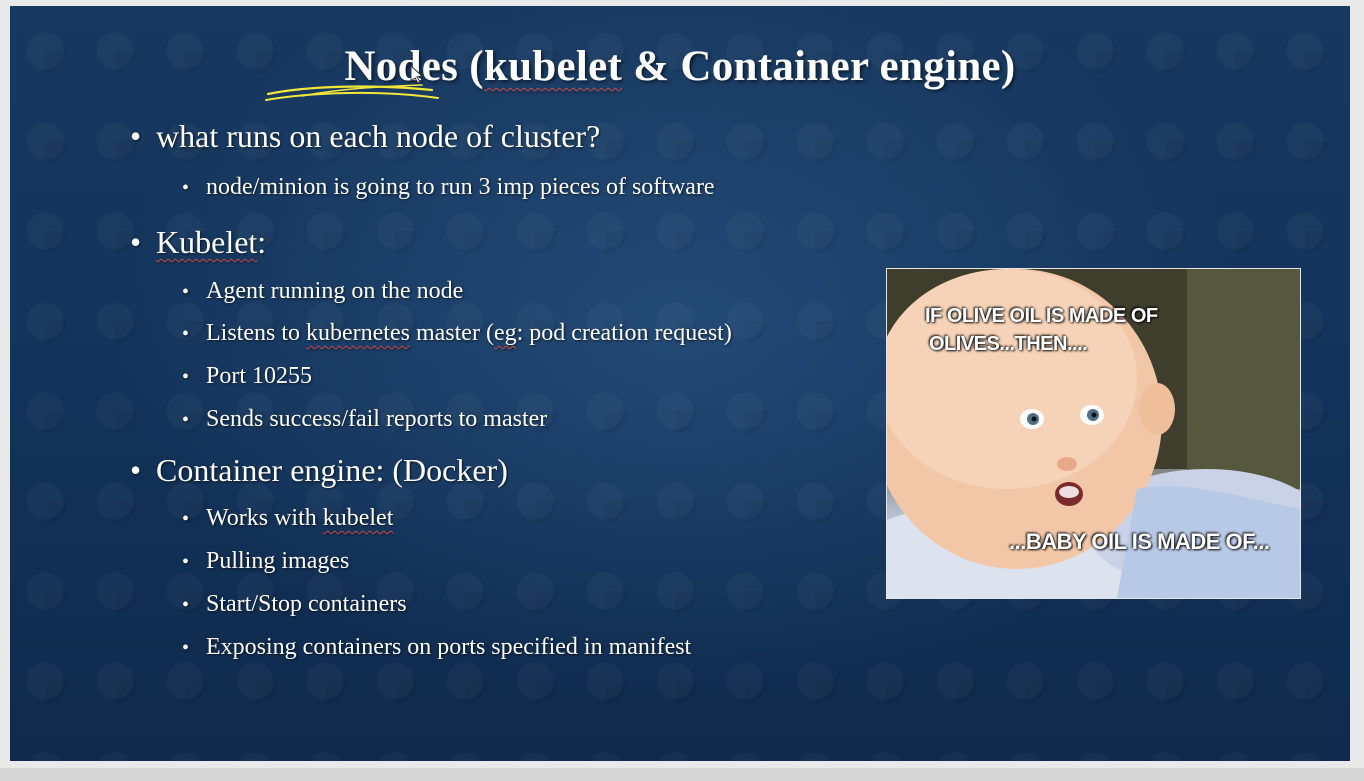  I want to click on bullet-text: Agent running on the node, so click(335, 291).